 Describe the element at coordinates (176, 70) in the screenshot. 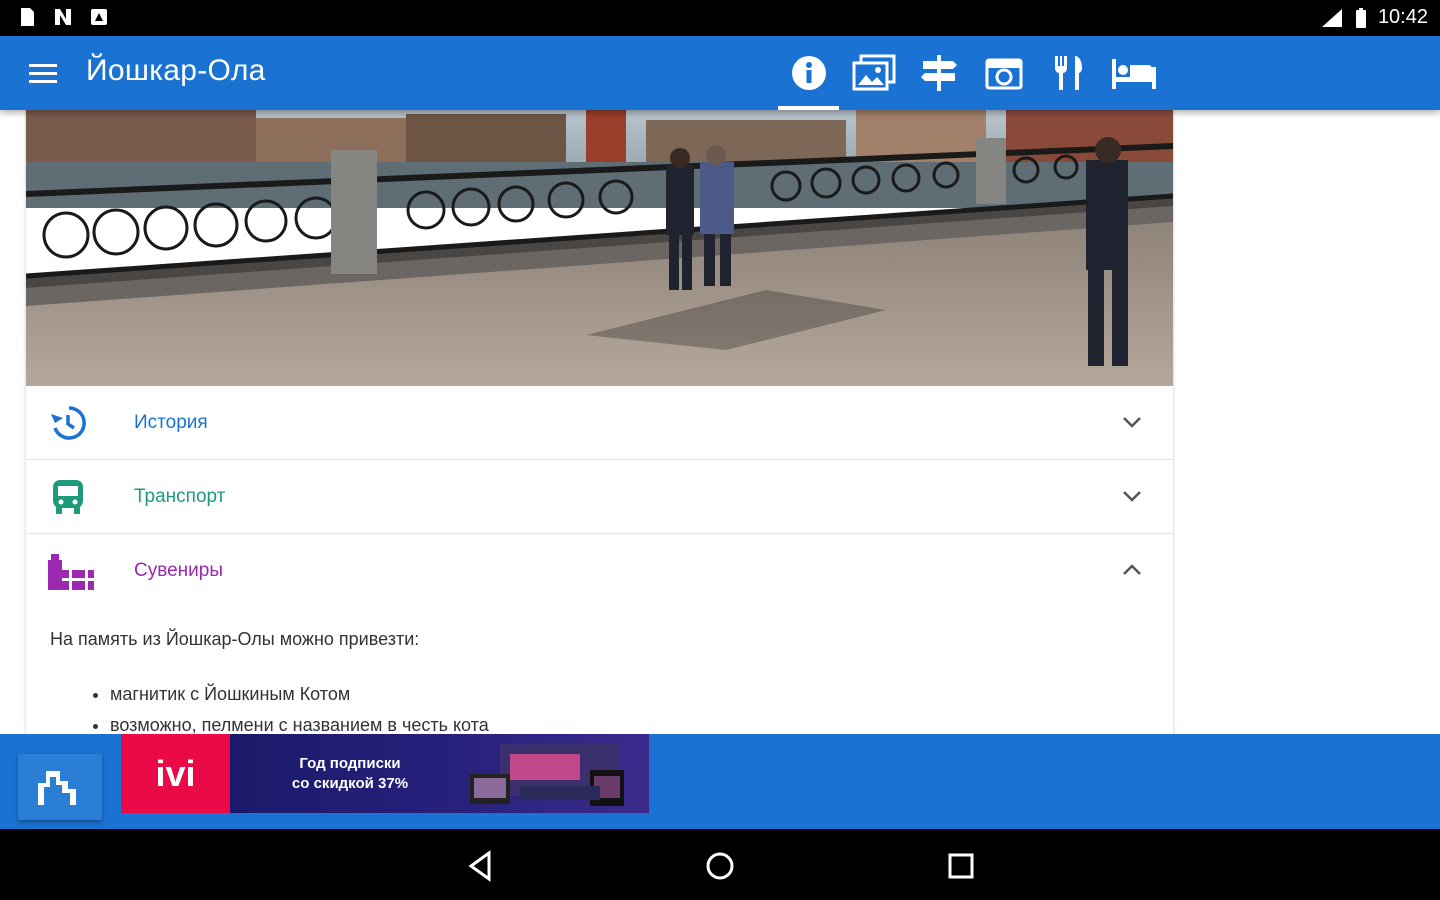

I see `app-title: Йошкар-Ола` at that location.